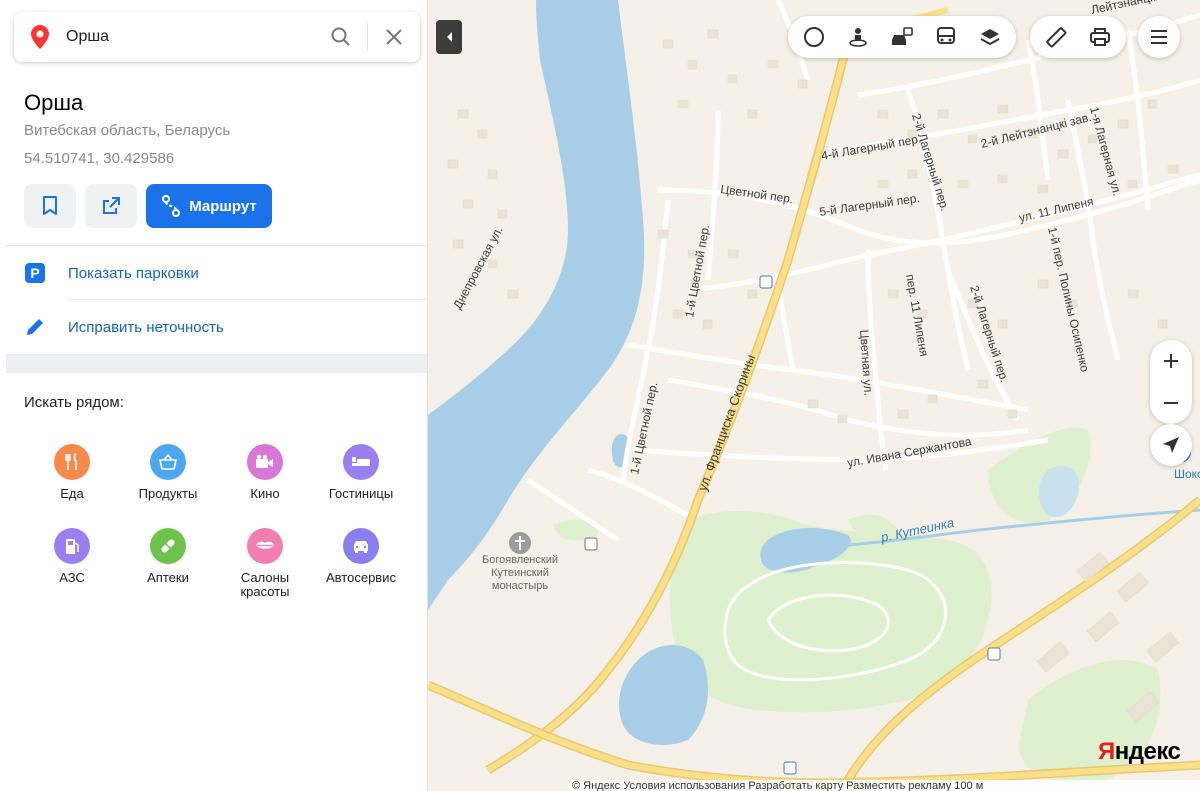  I want to click on layers-icon, so click(990, 37).